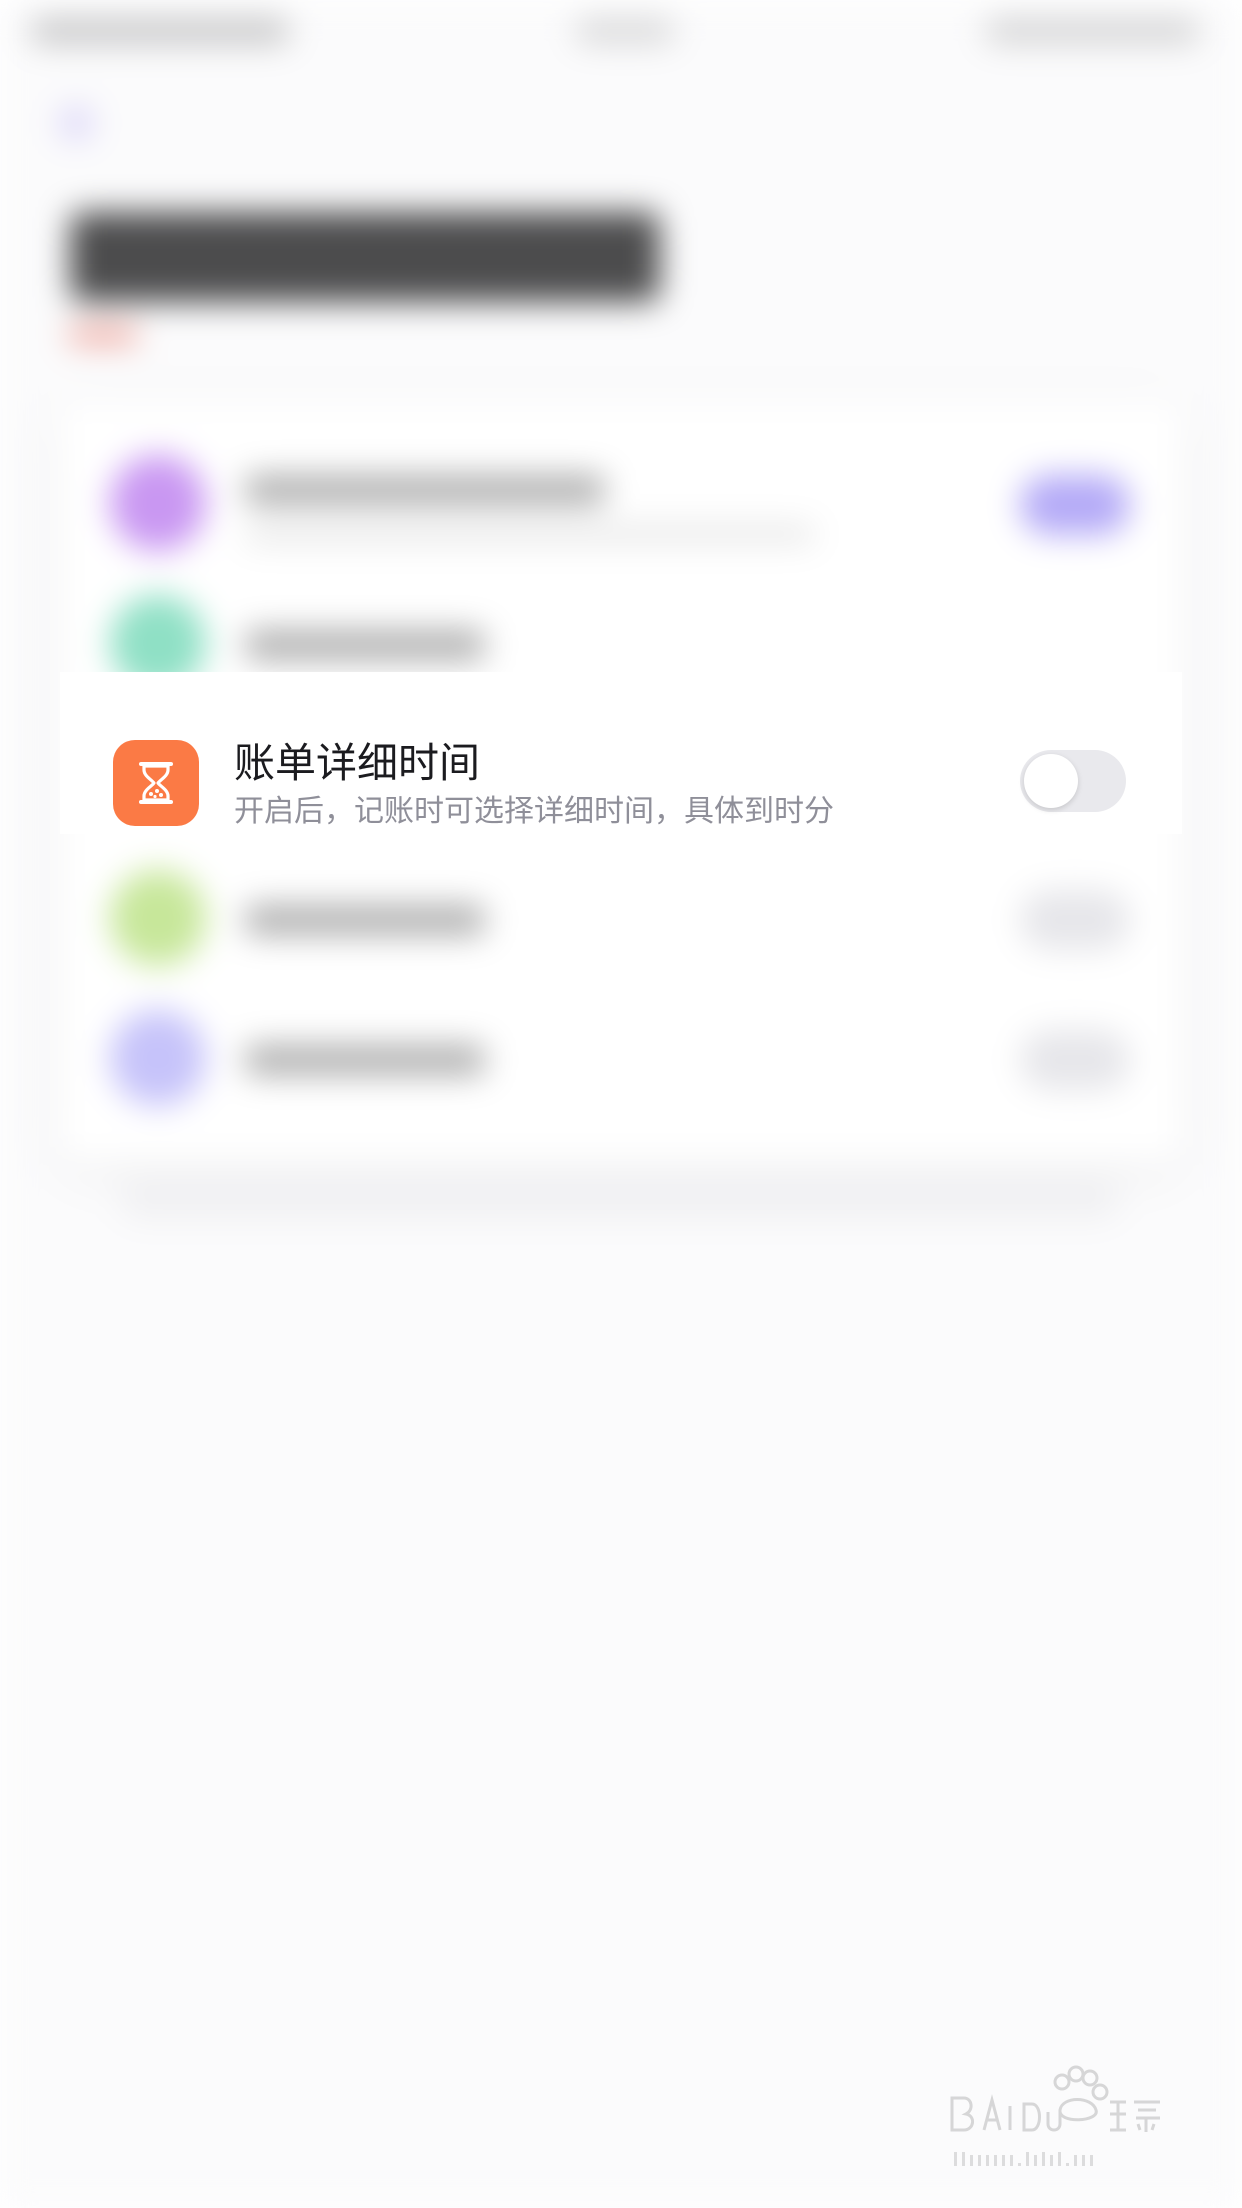 Image resolution: width=1242 pixels, height=2208 pixels. Describe the element at coordinates (1065, 2120) in the screenshot. I see `watermark-logo` at that location.